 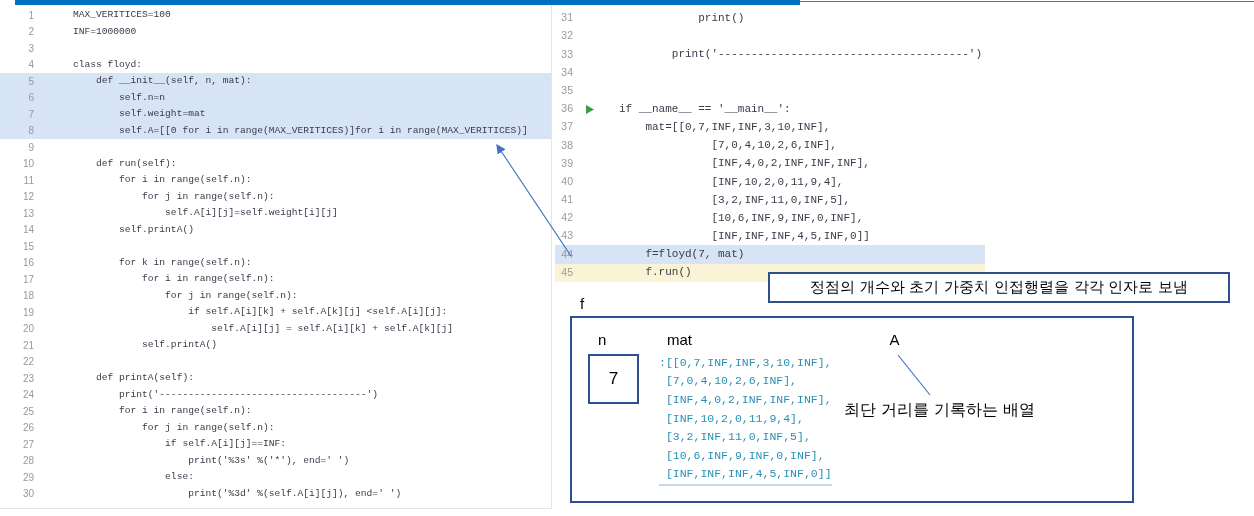 What do you see at coordinates (566, 90) in the screenshot?
I see `line-number: 35` at bounding box center [566, 90].